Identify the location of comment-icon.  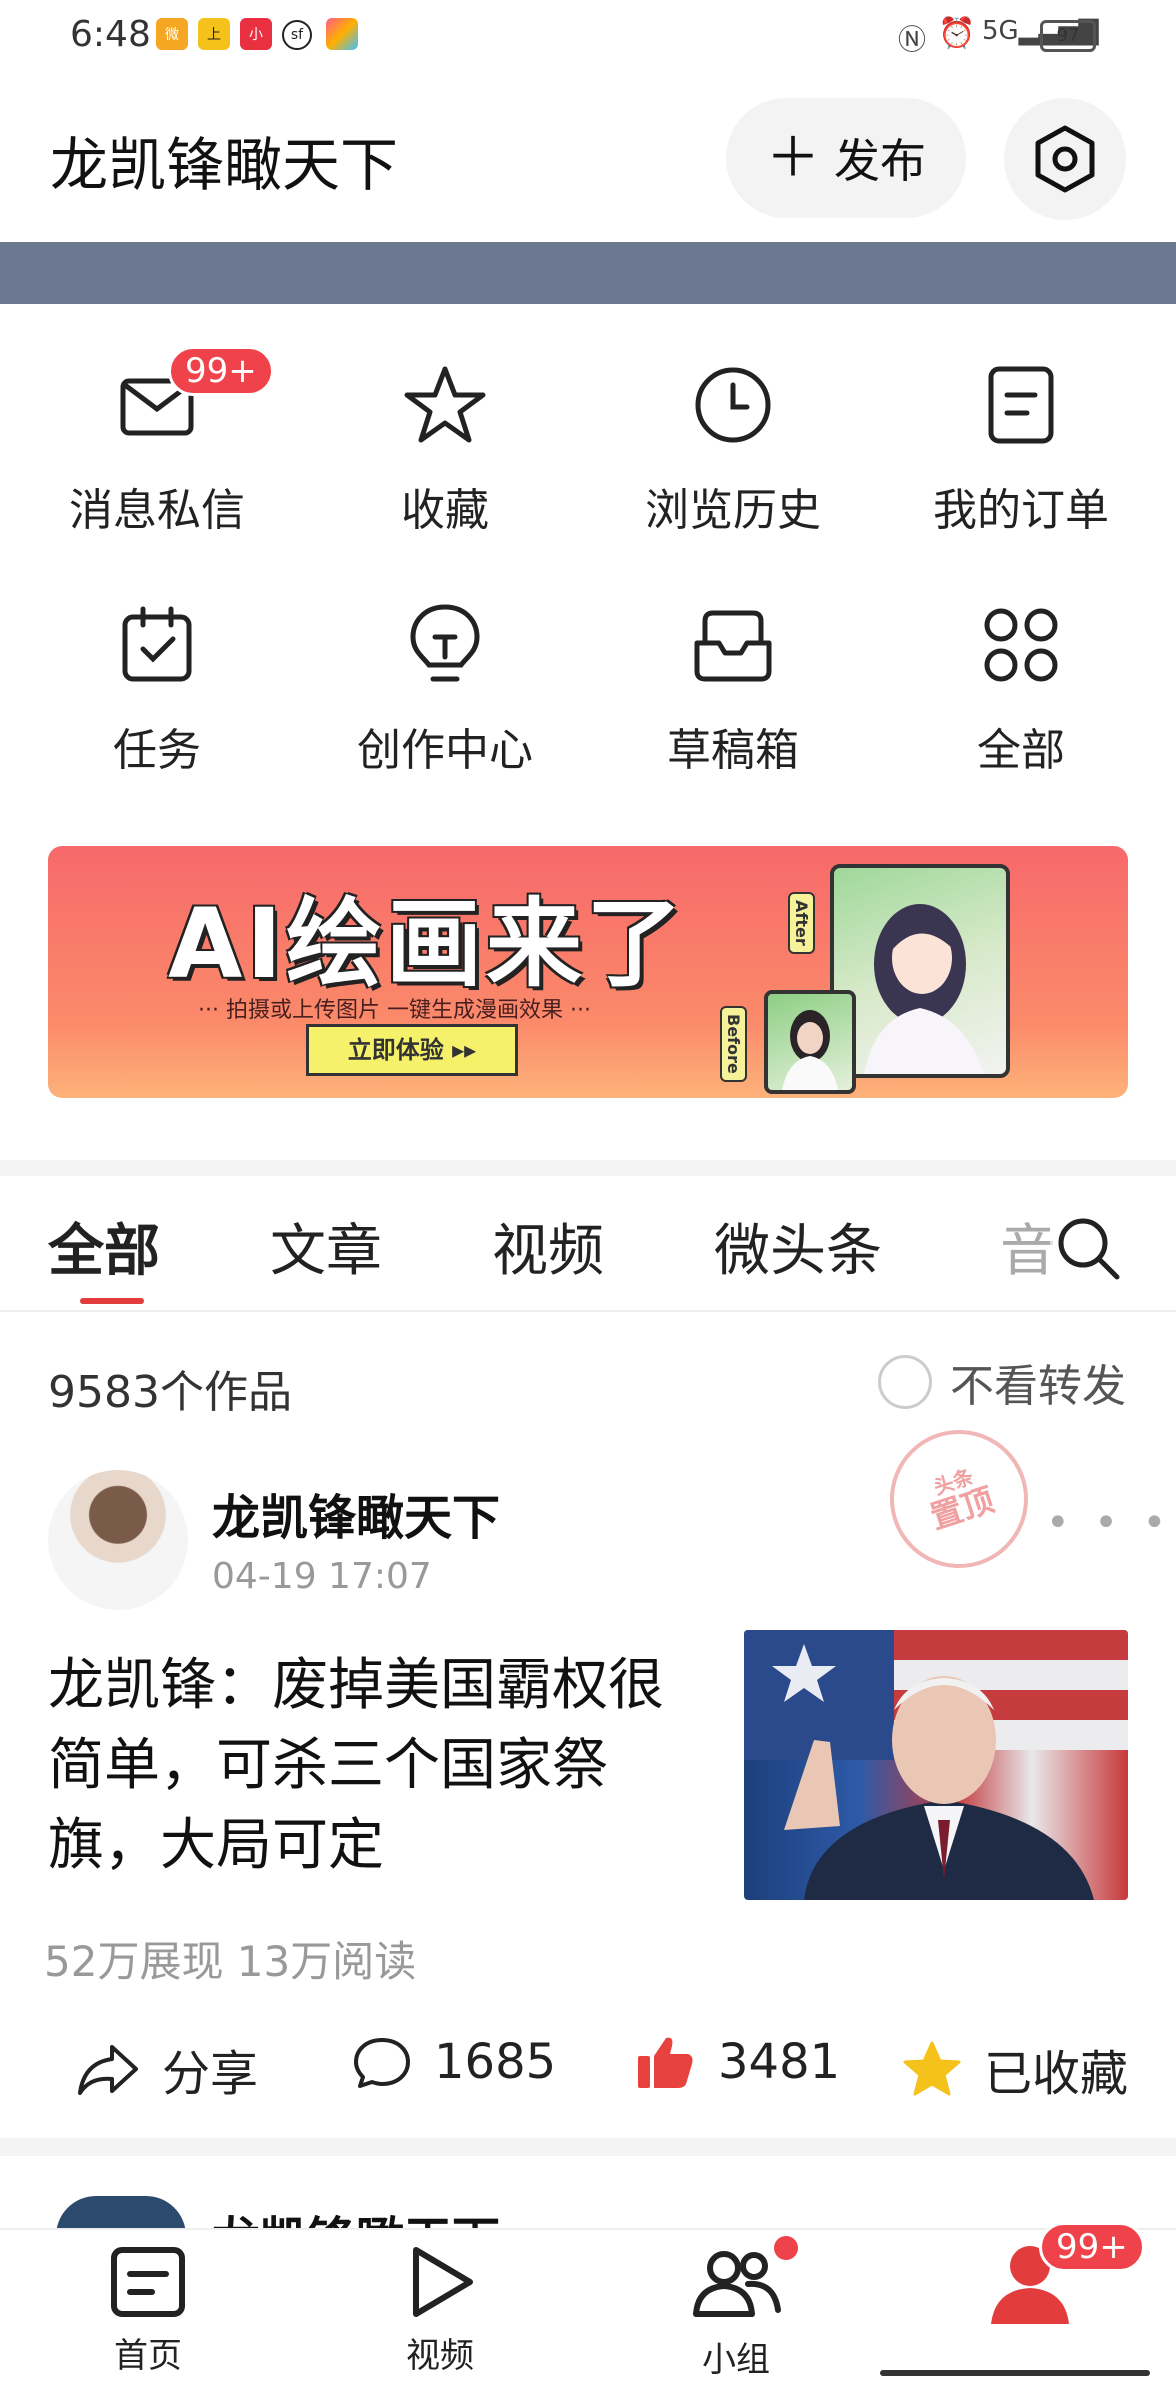
(382, 2063).